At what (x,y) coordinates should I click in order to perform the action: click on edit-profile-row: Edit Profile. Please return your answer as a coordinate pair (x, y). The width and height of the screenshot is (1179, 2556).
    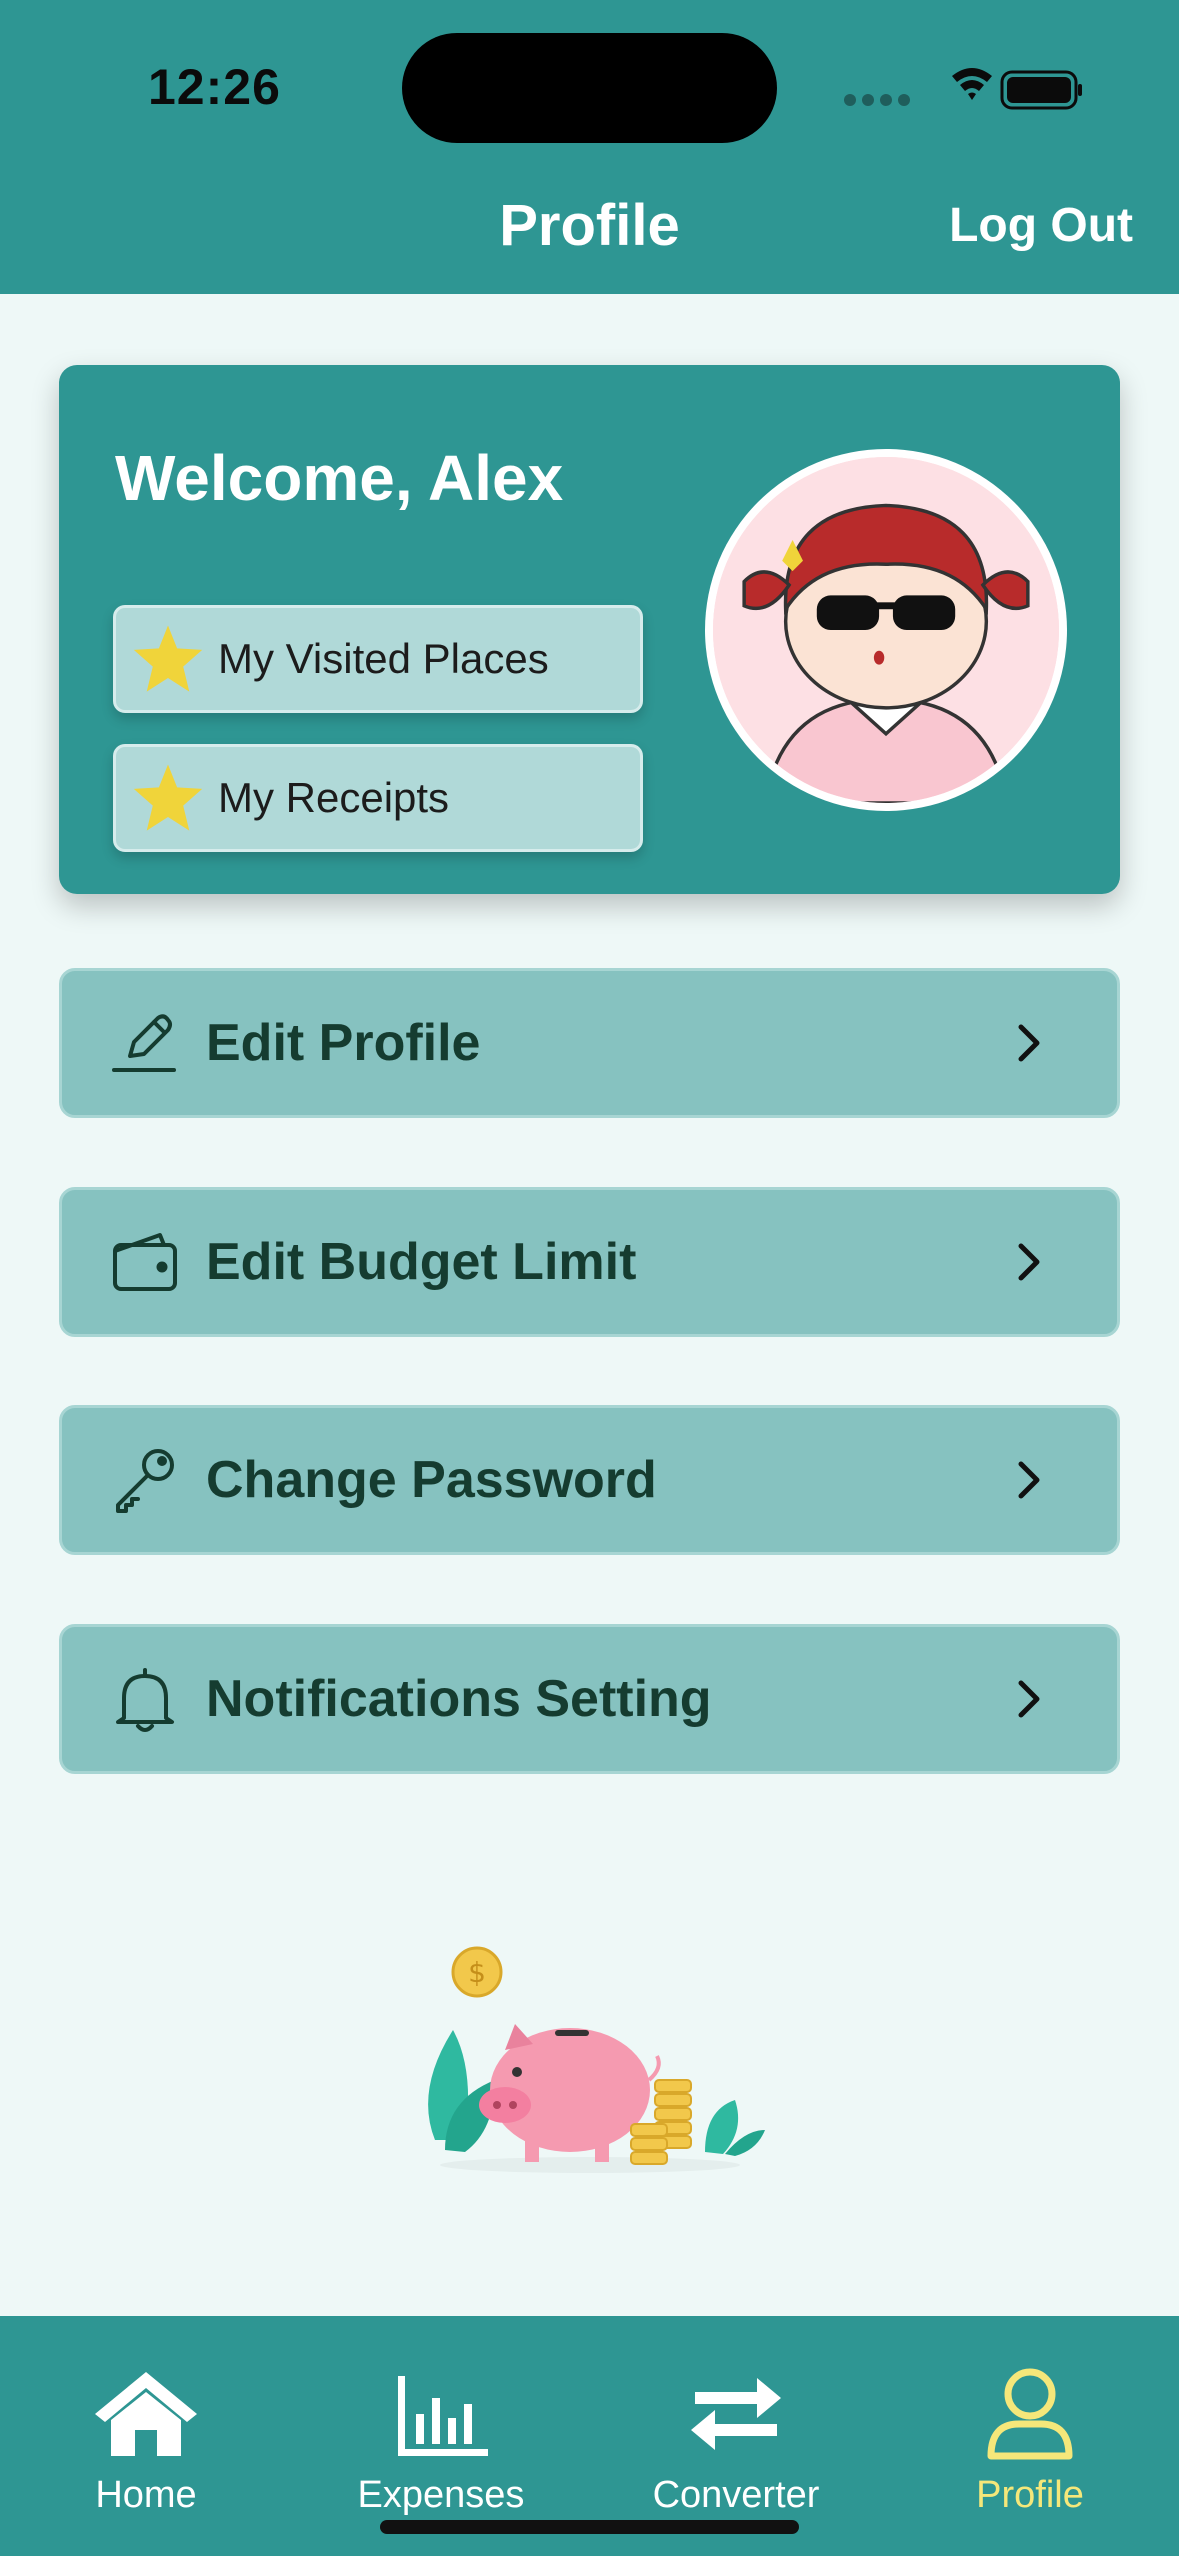
    Looking at the image, I should click on (589, 1043).